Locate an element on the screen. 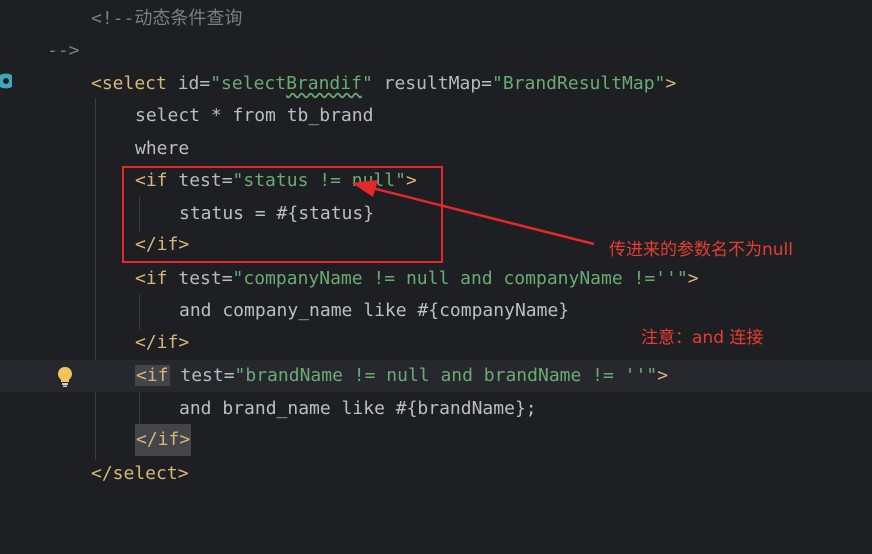 This screenshot has height=554, width=872. tag-open: <if is located at coordinates (151, 278).